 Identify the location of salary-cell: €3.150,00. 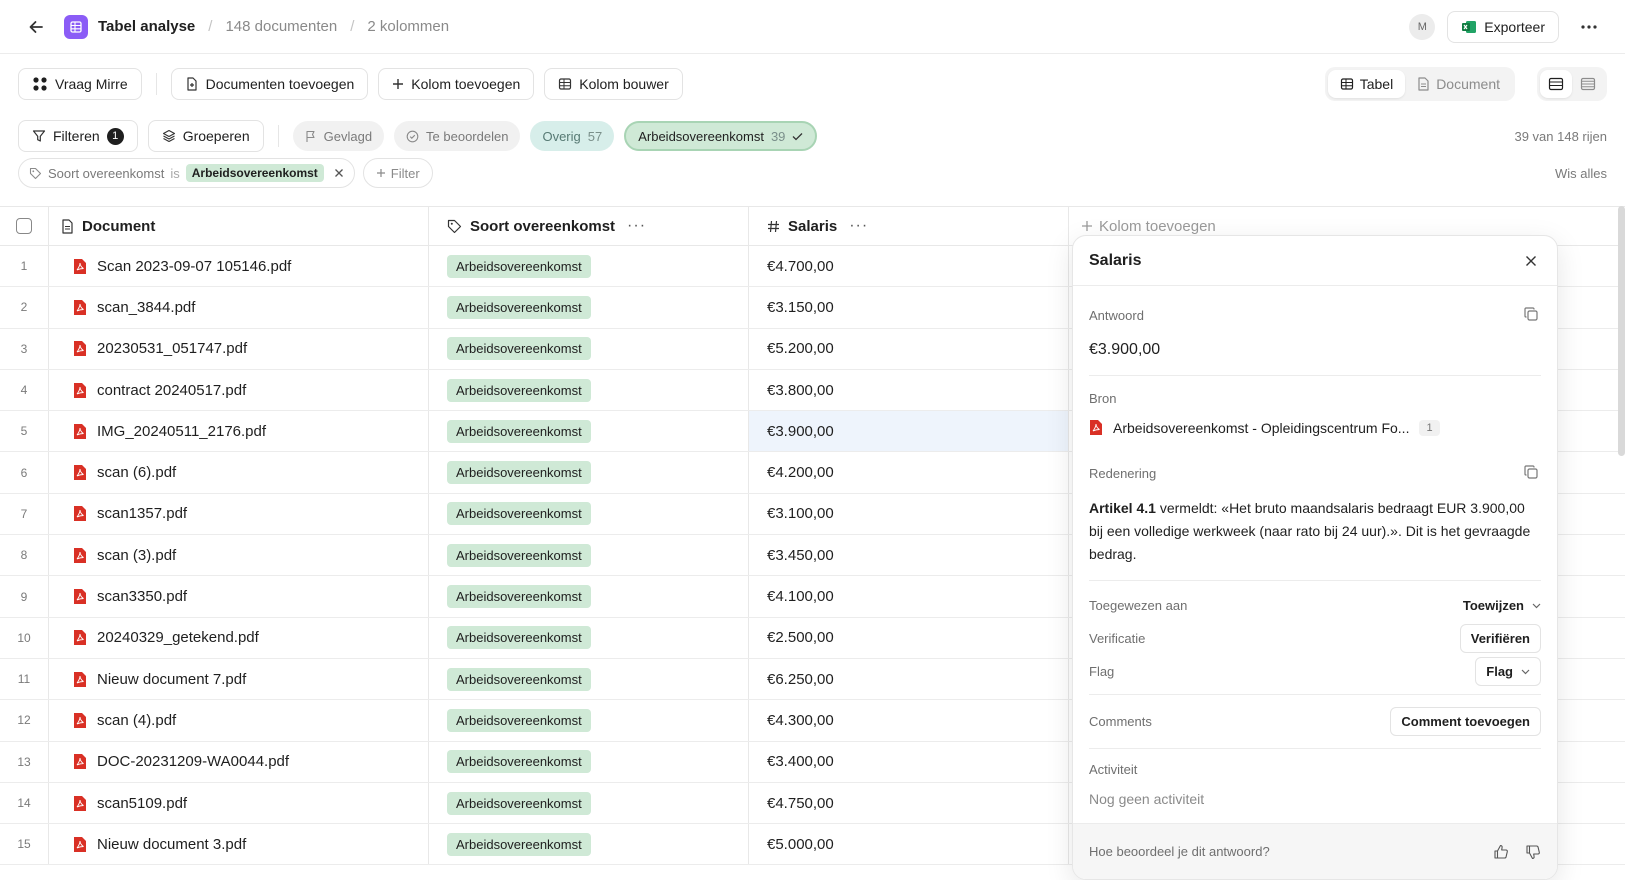
(909, 307).